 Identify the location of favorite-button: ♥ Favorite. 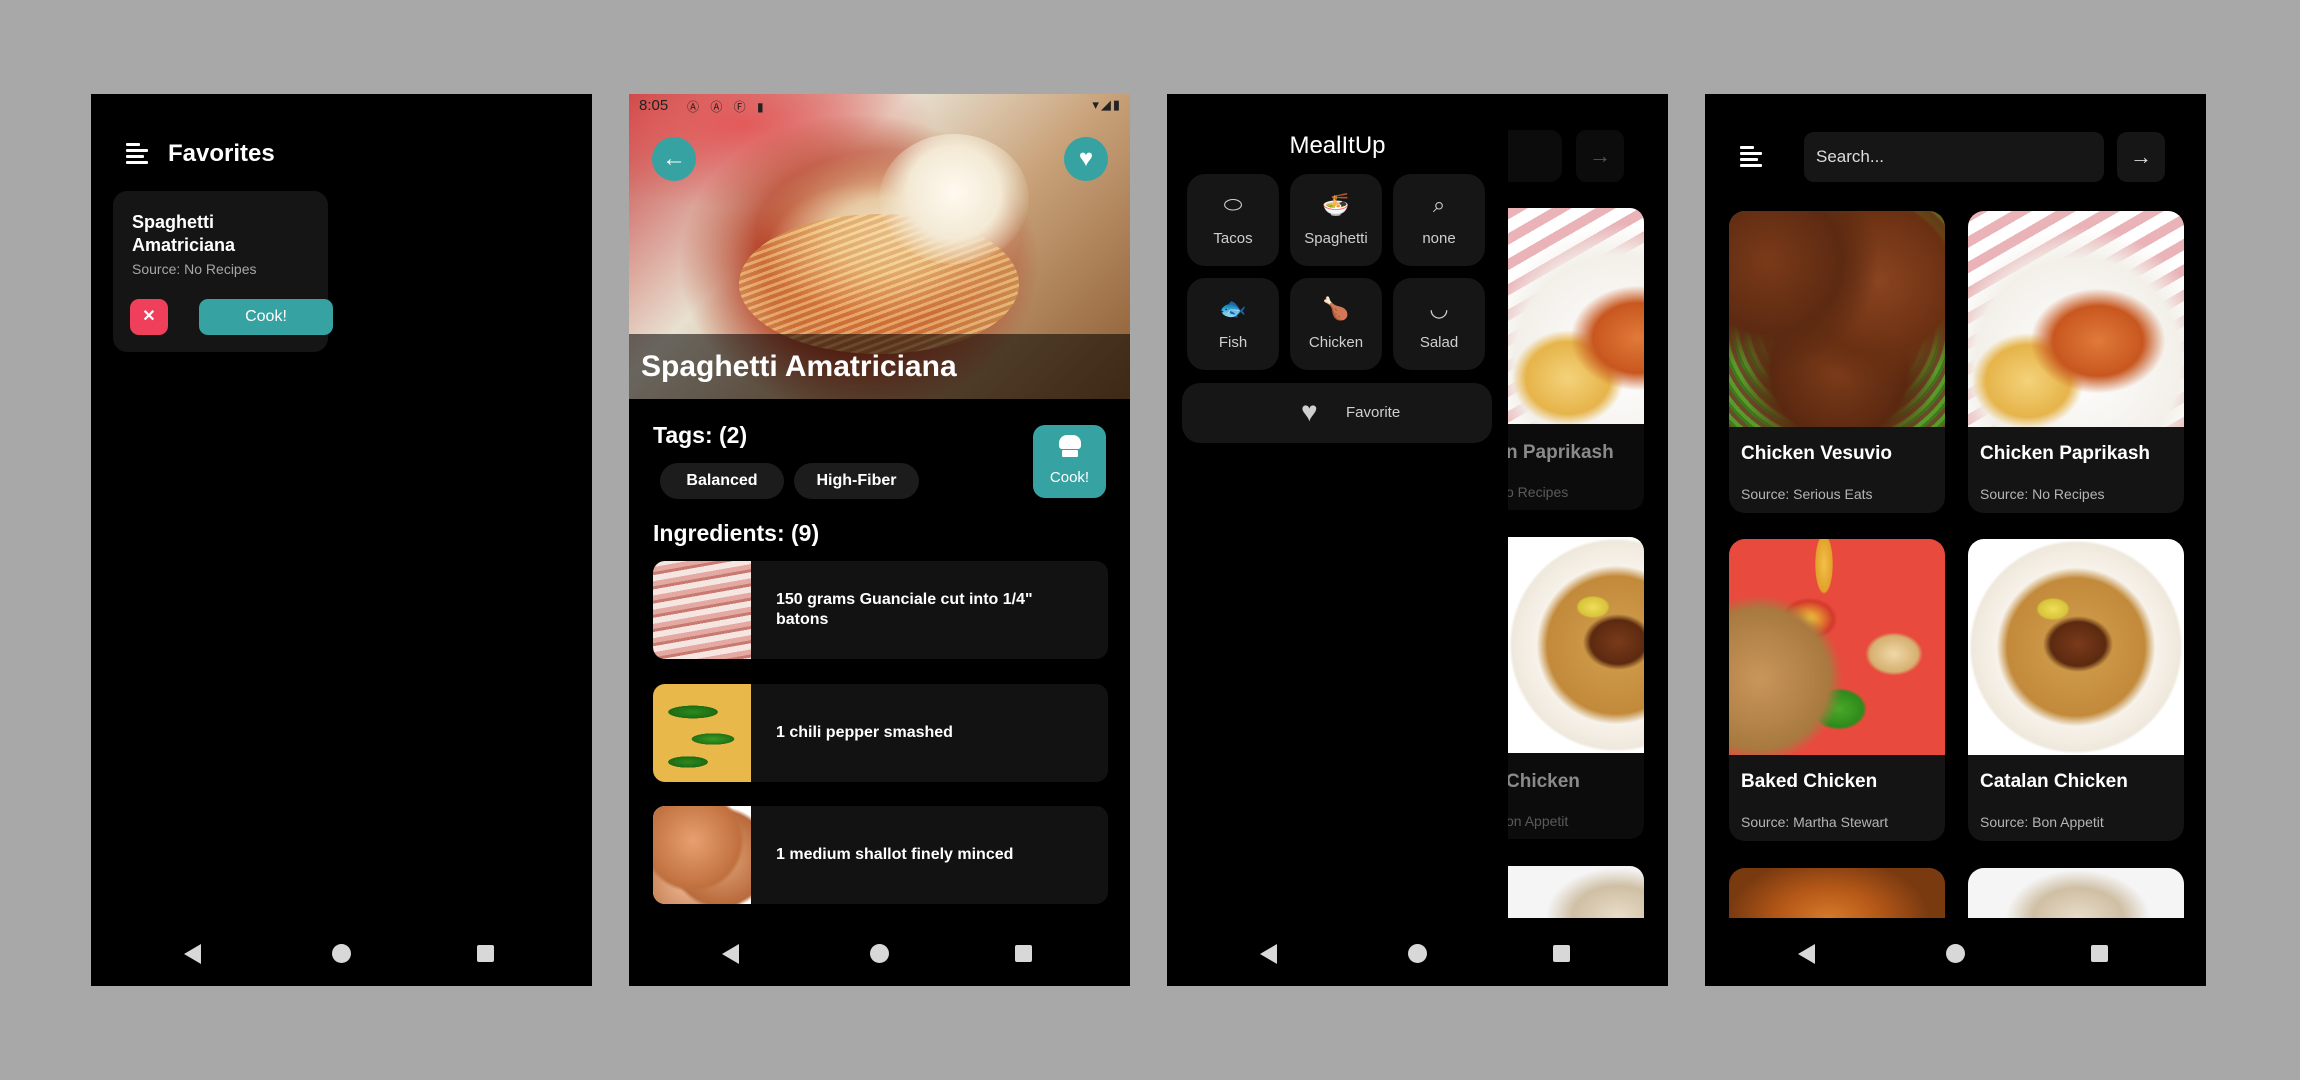
(1337, 413).